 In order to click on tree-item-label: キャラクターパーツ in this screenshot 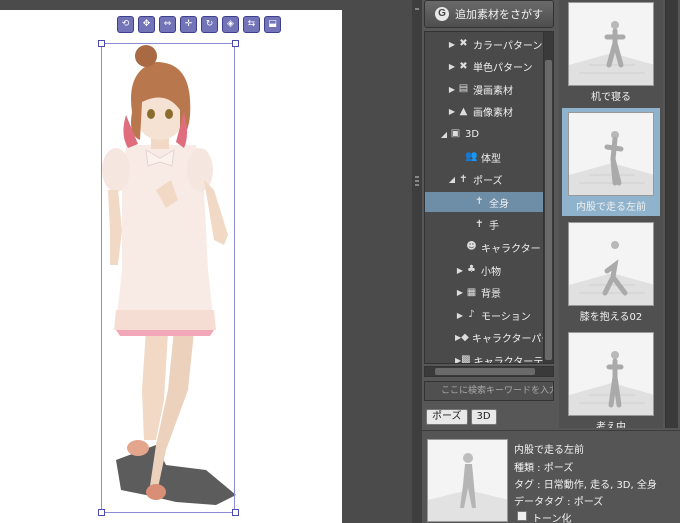, I will do `click(507, 340)`.